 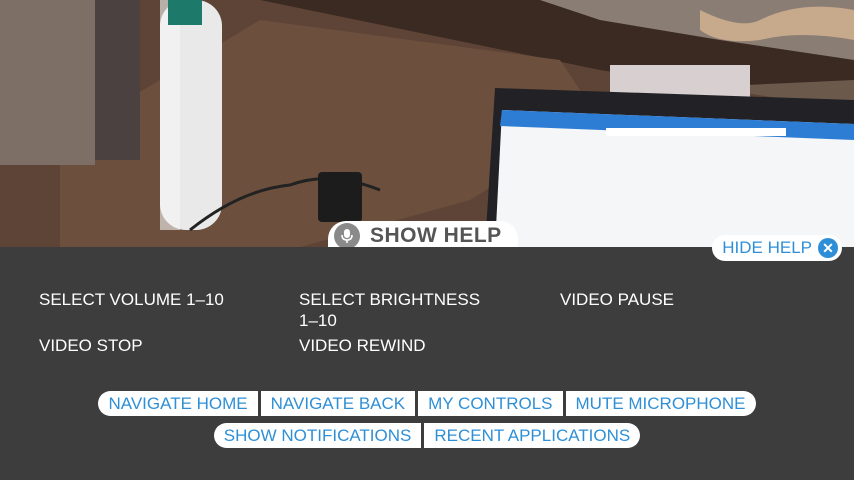 I want to click on nav-buttons-row-2: SHOW NOTIFICATIONS RECENT APPLICATIONS, so click(x=427, y=435).